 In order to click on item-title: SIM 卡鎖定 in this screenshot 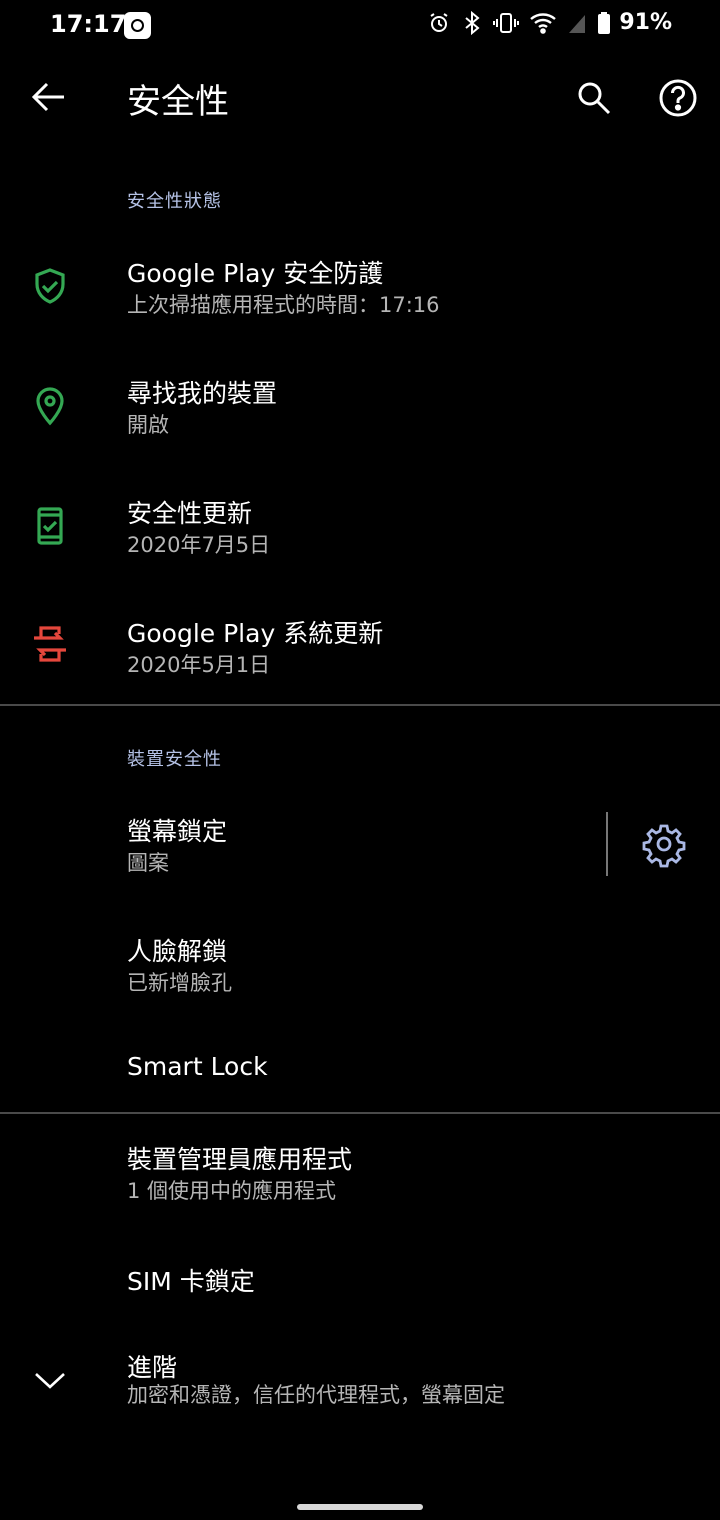, I will do `click(191, 1281)`.